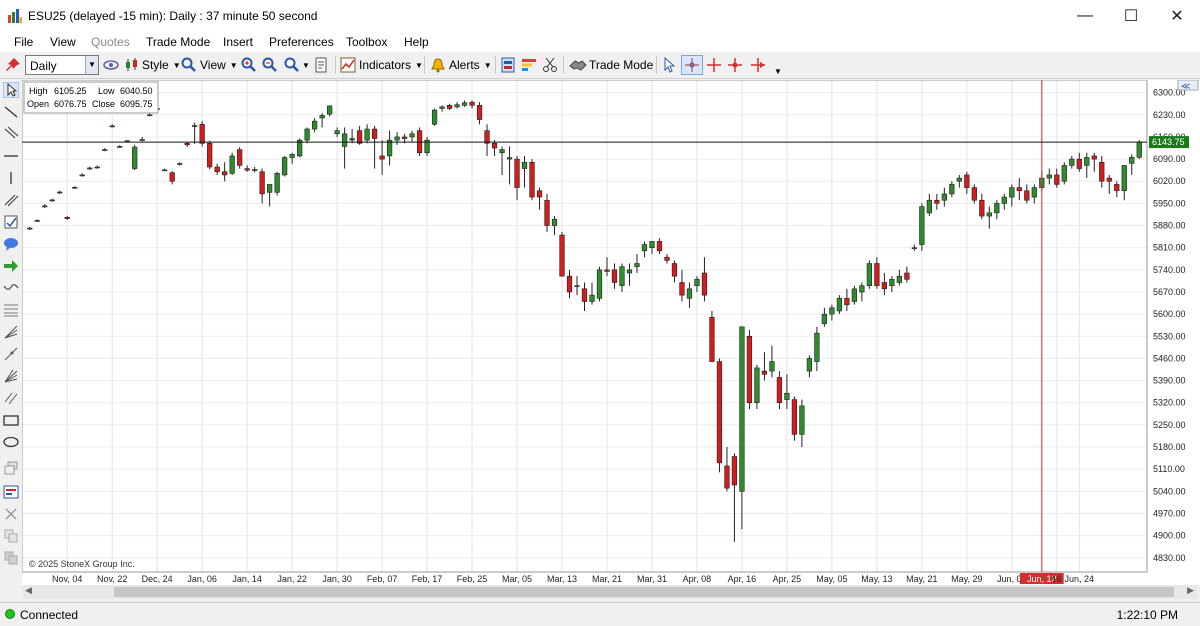  Describe the element at coordinates (1169, 469) in the screenshot. I see `y-tick-label: 5110.00` at that location.